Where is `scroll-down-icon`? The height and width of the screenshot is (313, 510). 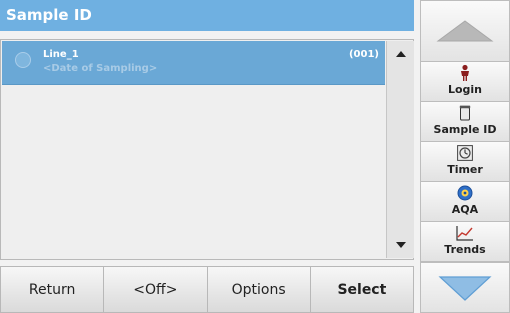
scroll-down-icon is located at coordinates (400, 245).